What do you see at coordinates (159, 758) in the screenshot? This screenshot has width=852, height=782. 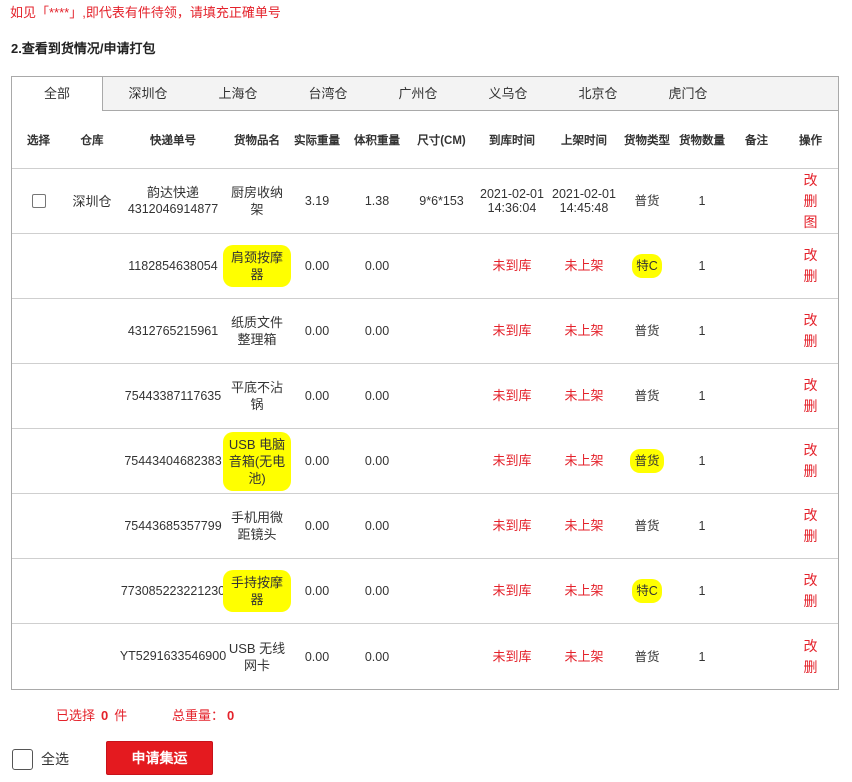 I see `apply-consolidation-button: 申请集运` at bounding box center [159, 758].